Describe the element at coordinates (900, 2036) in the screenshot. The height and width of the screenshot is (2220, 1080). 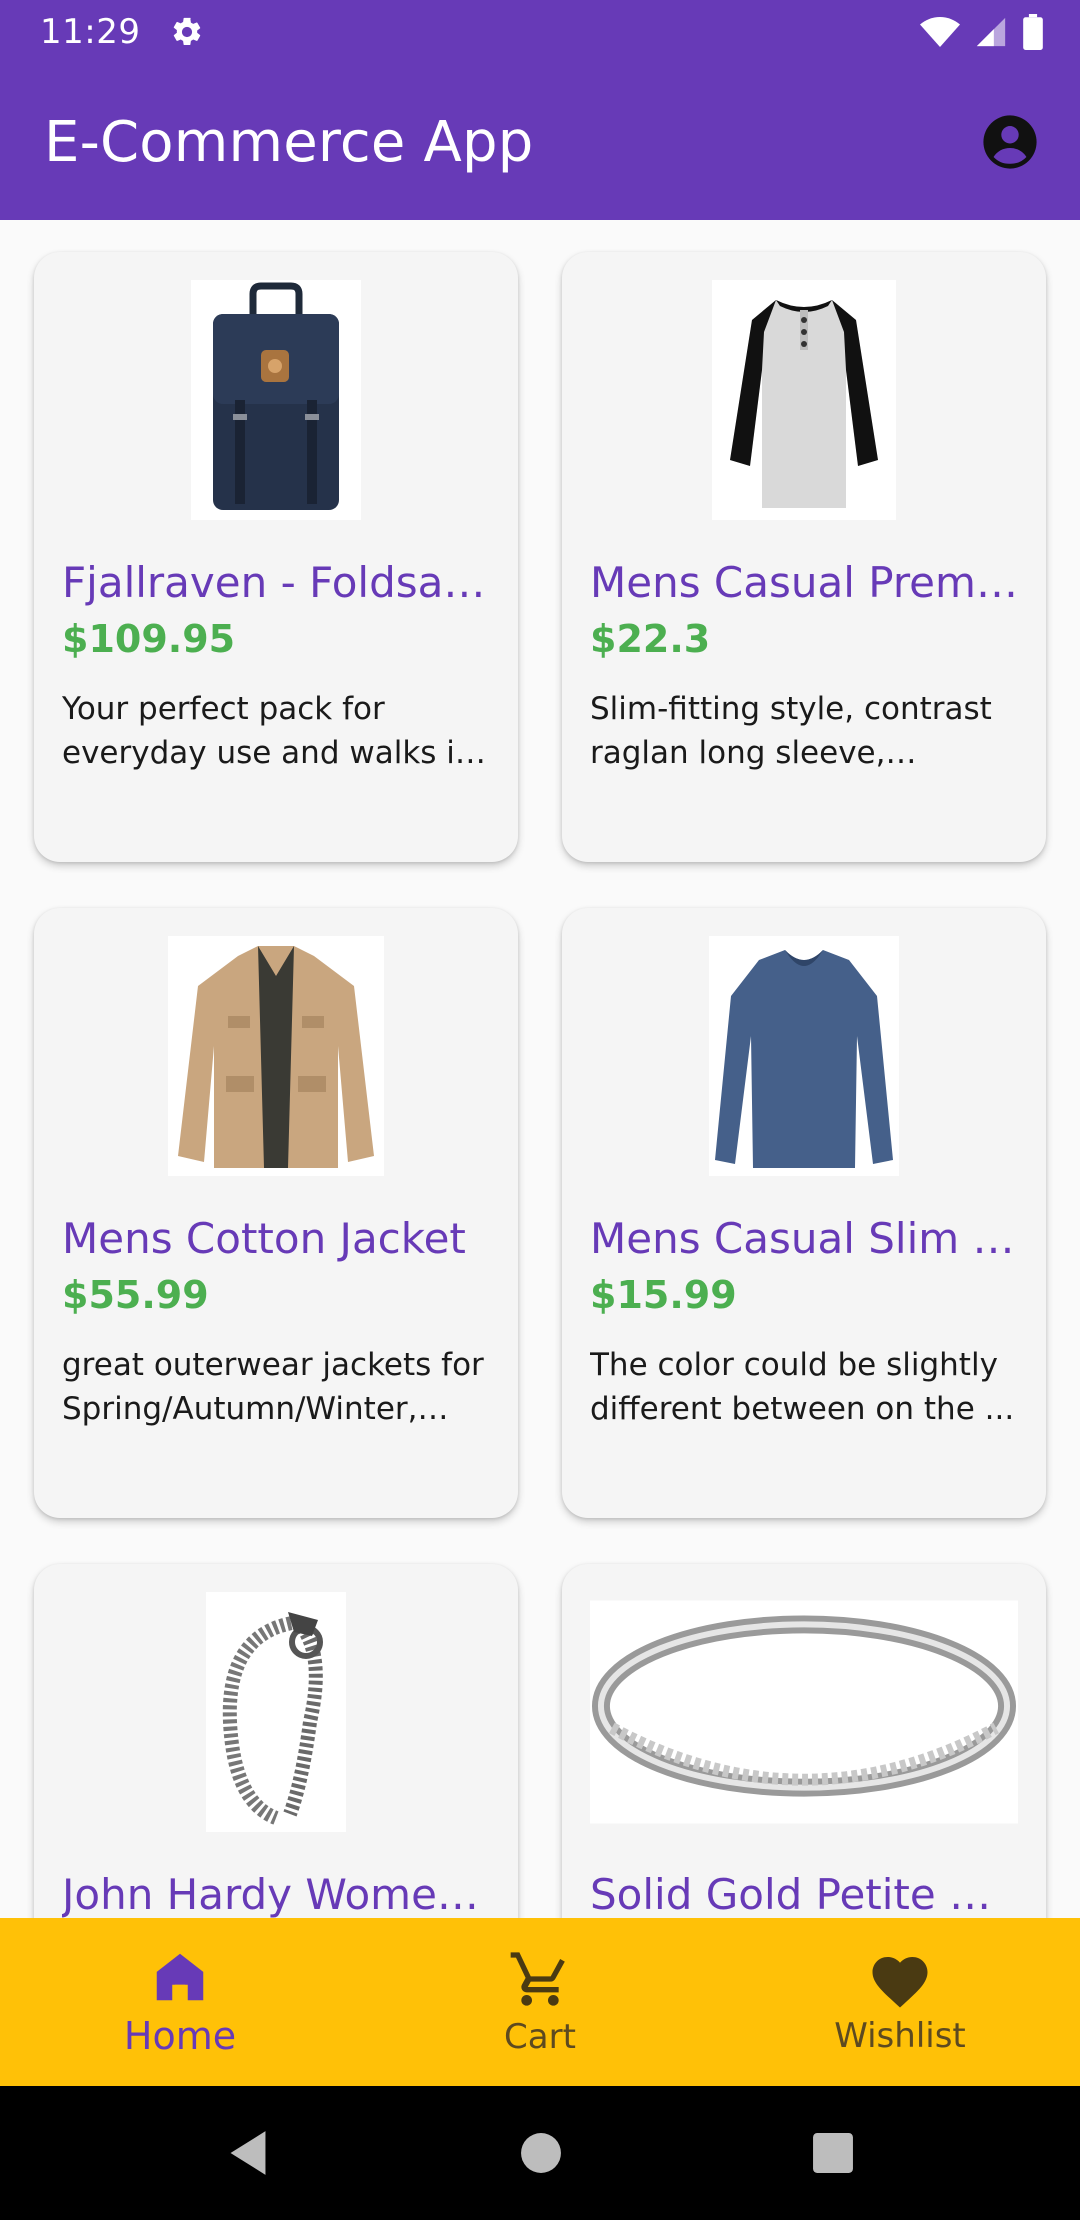
I see `nav-wishlist-label: Wishlist` at that location.